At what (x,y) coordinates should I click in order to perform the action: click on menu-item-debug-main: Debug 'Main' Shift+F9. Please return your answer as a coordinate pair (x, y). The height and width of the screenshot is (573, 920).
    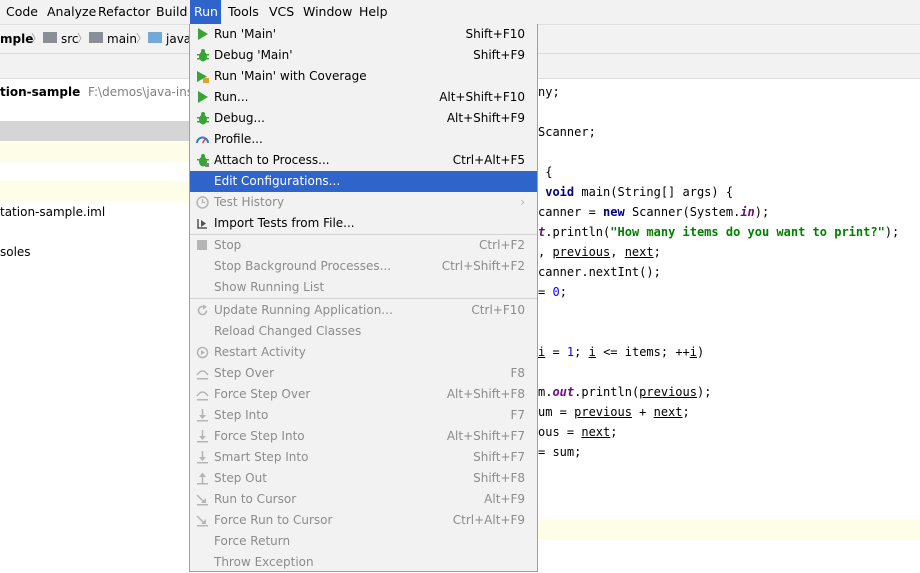
    Looking at the image, I should click on (363, 55).